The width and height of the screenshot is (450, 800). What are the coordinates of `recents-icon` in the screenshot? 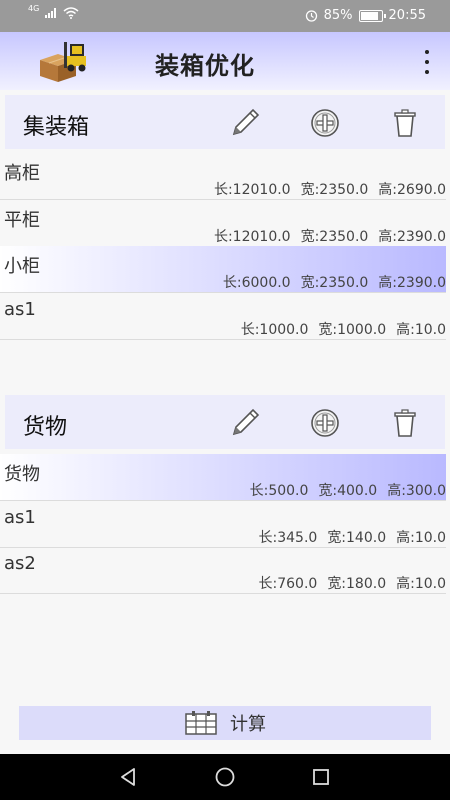 It's located at (321, 777).